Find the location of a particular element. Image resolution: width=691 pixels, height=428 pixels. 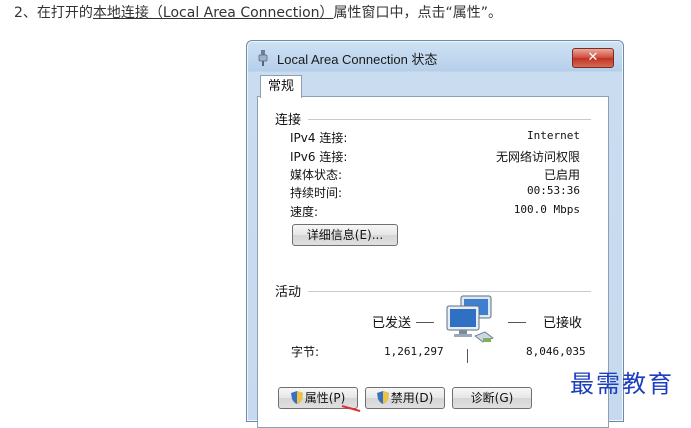

network-computers-icon is located at coordinates (470, 319).